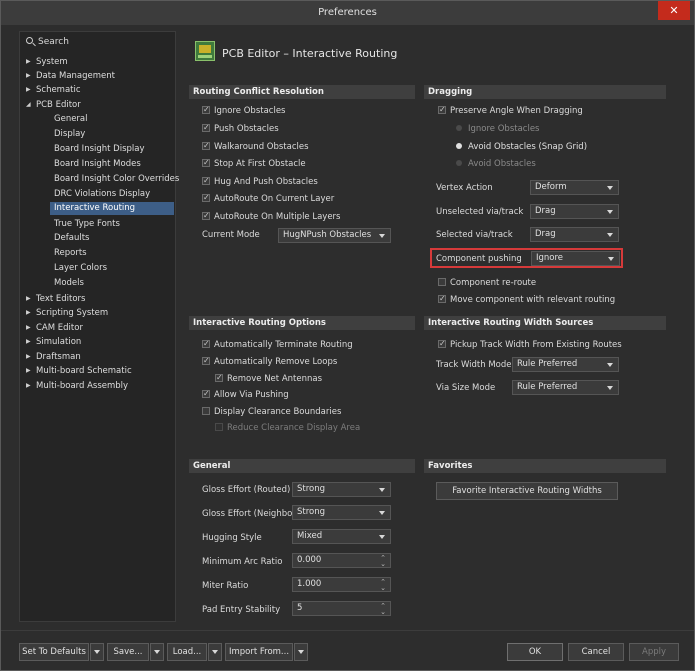 The image size is (695, 671). I want to click on min-arc-ratio-input: 0.000 ⌃ ⌄, so click(341, 560).